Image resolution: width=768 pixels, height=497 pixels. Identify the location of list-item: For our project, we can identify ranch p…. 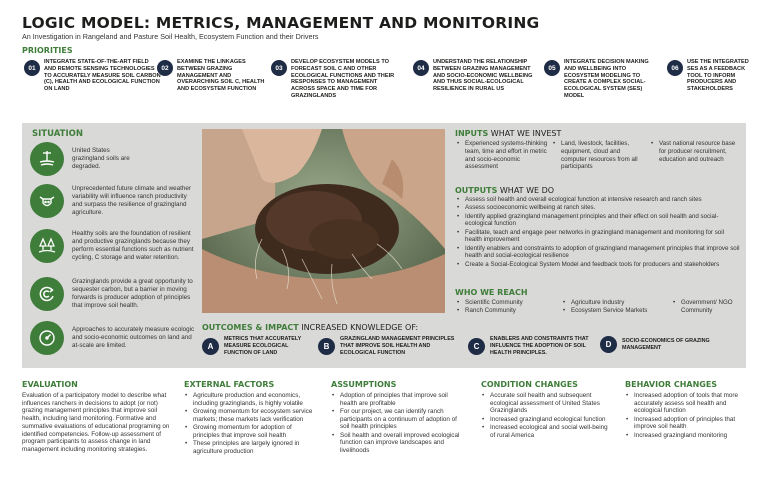
(398, 419).